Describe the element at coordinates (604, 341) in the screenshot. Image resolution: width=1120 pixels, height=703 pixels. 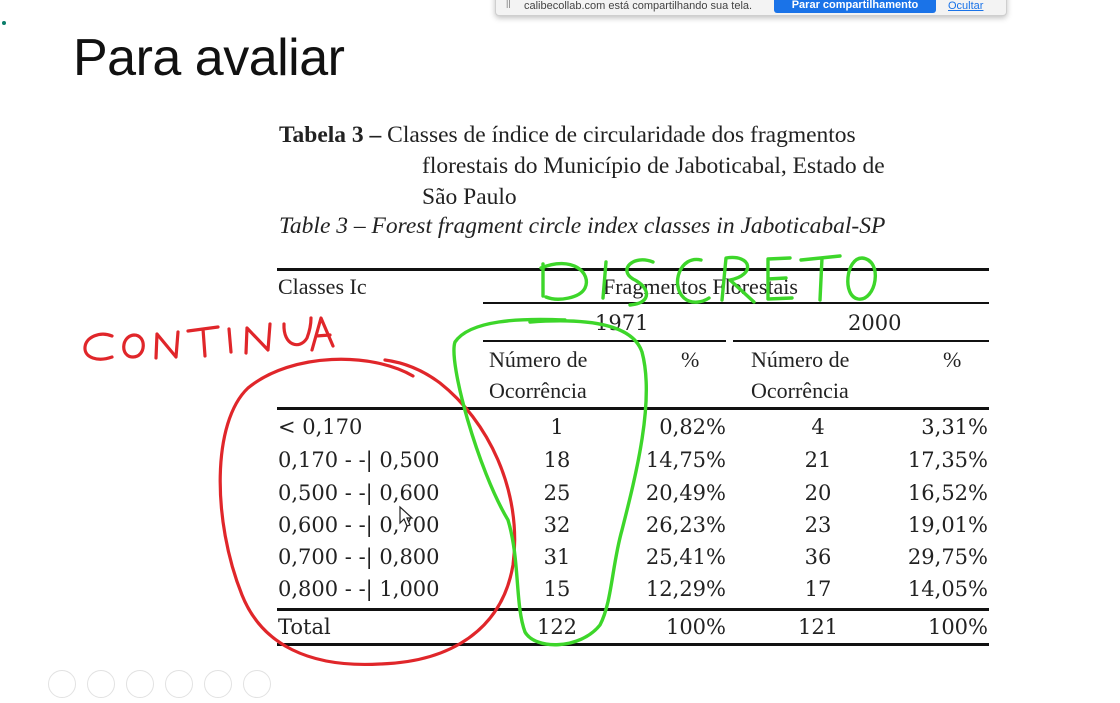
I see `year-1971-rule` at that location.